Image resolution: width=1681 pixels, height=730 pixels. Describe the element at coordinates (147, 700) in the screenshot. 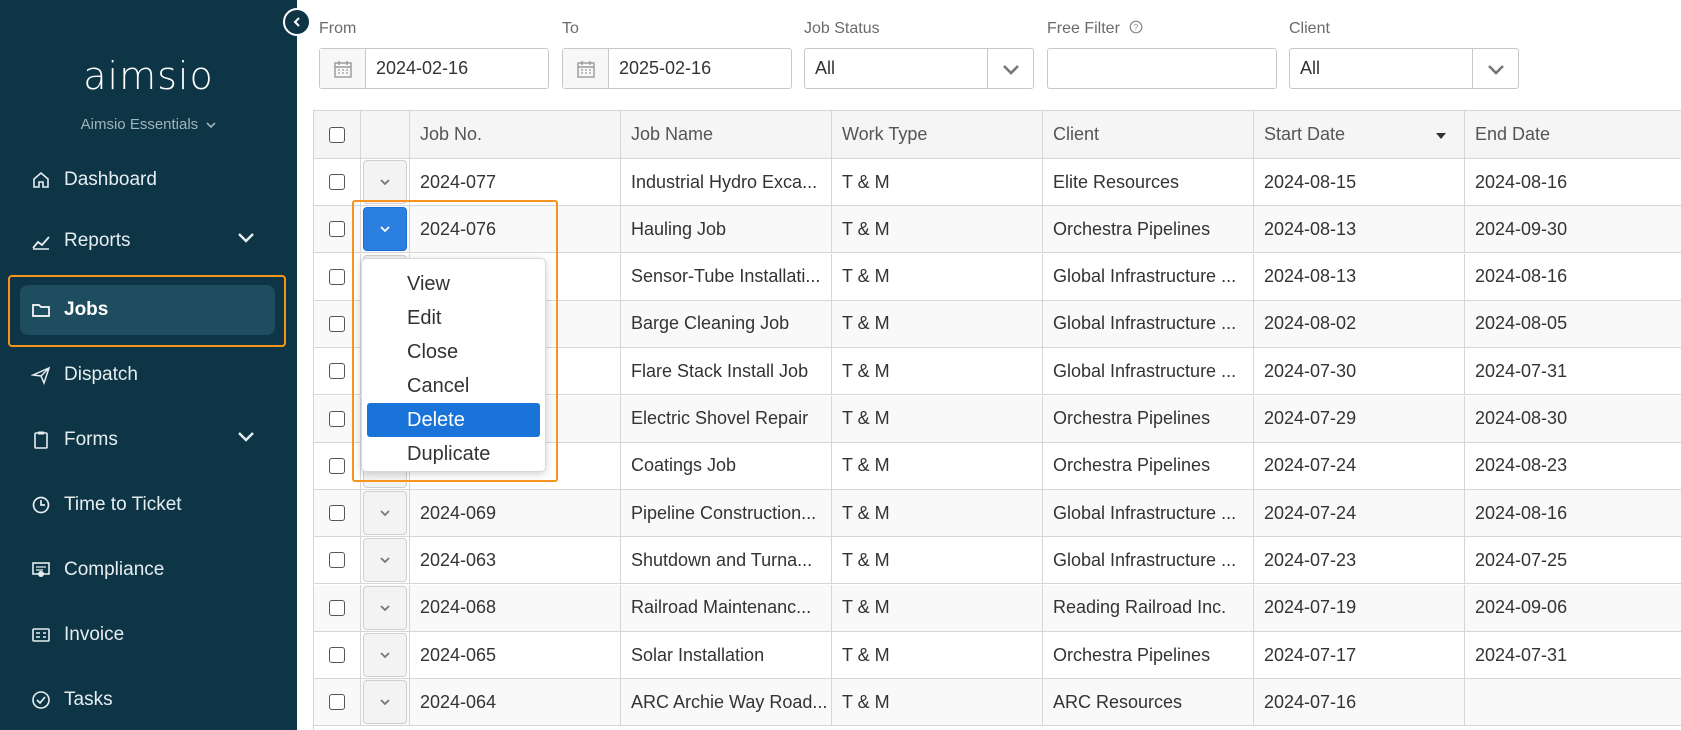

I see `sidebar-item-tasks: Tasks` at that location.